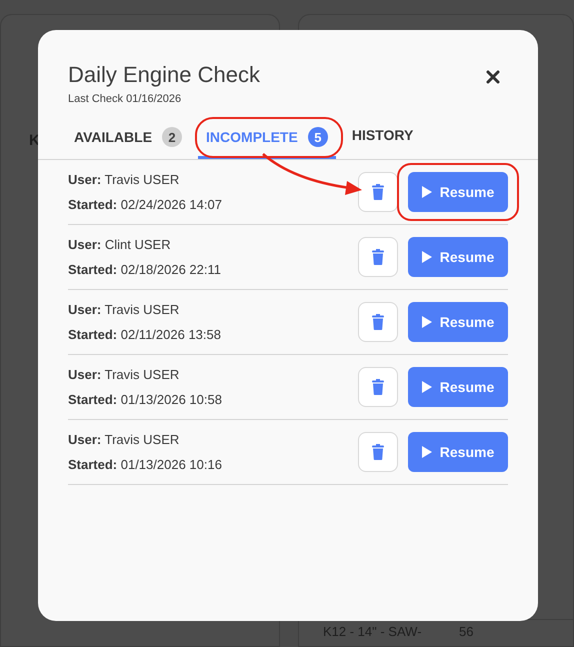 The width and height of the screenshot is (574, 647). I want to click on close-icon, so click(493, 77).